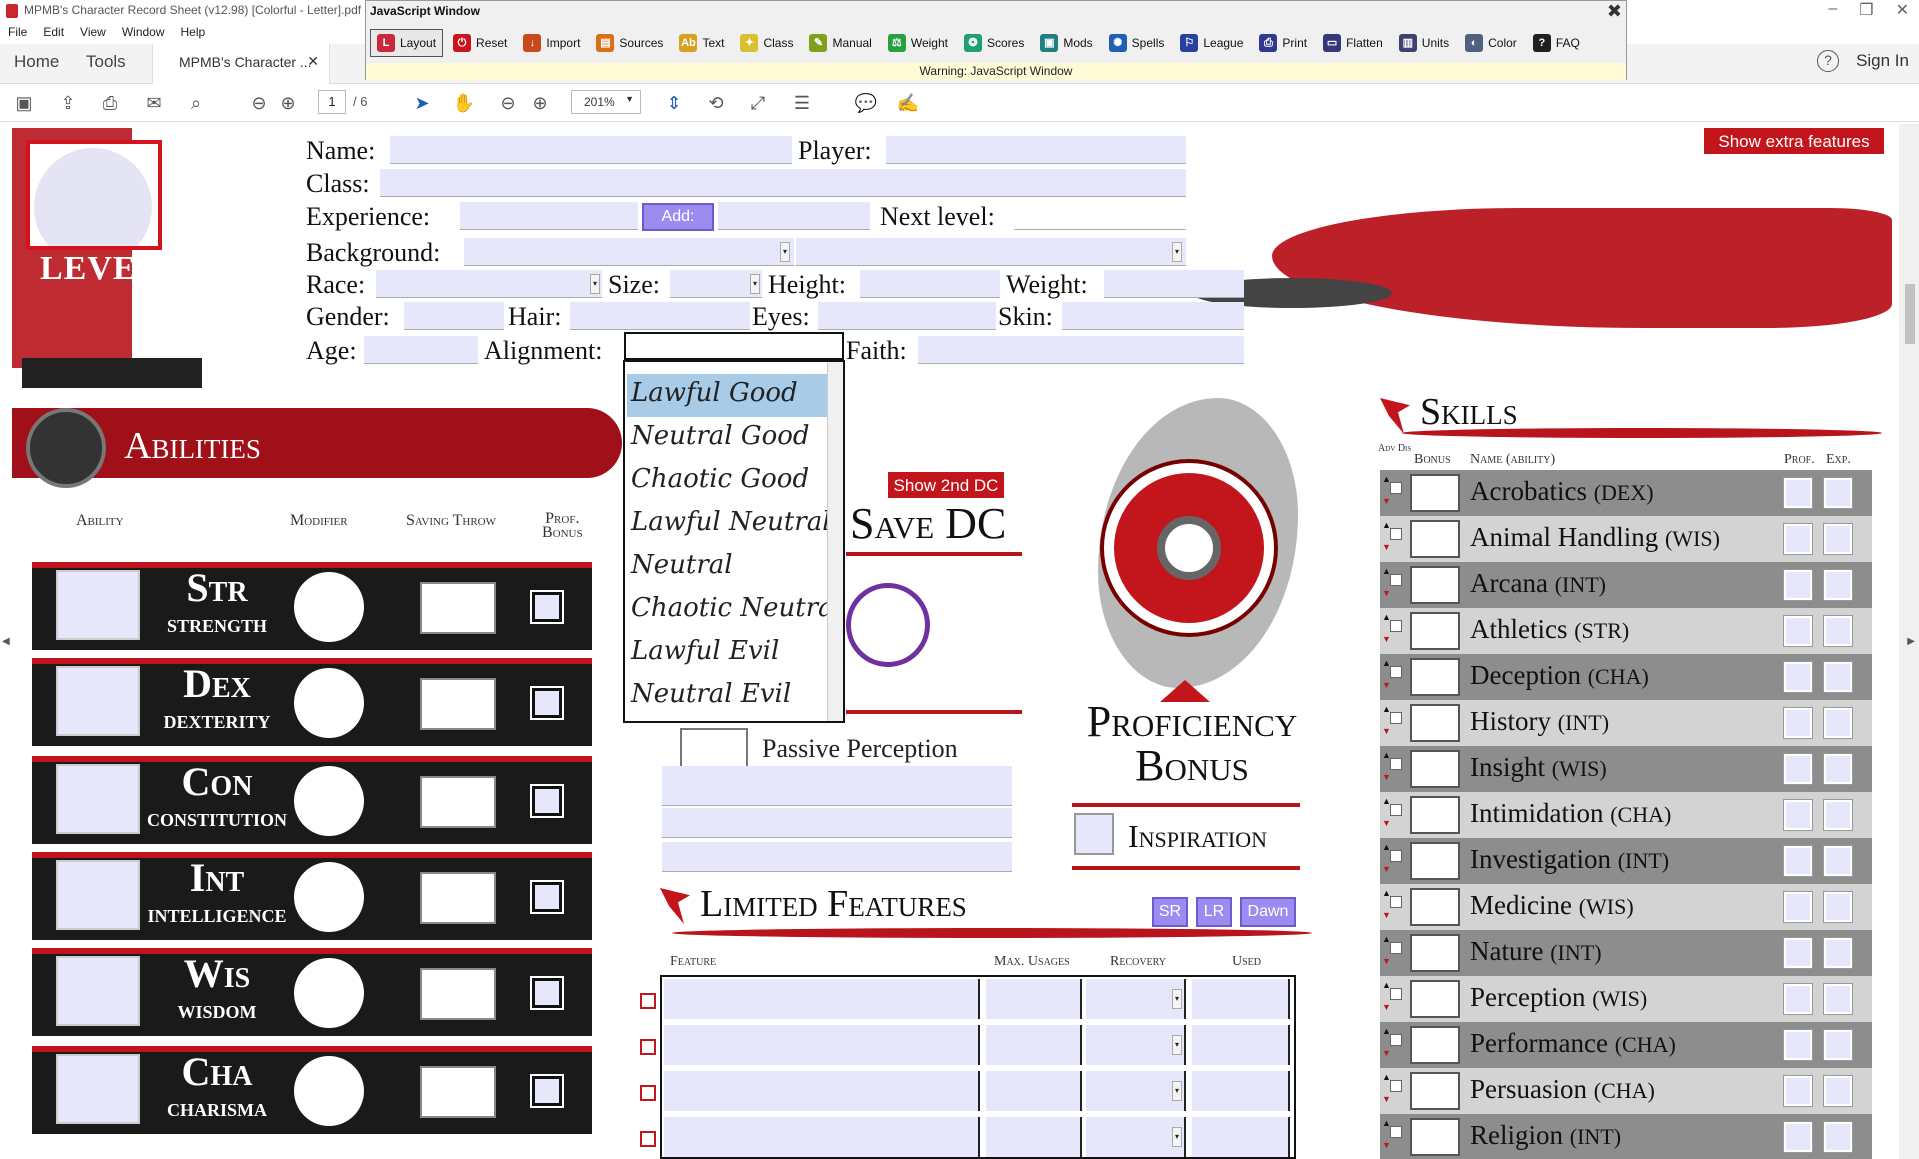 This screenshot has height=1159, width=1919. What do you see at coordinates (1241, 1091) in the screenshot?
I see `used-field` at bounding box center [1241, 1091].